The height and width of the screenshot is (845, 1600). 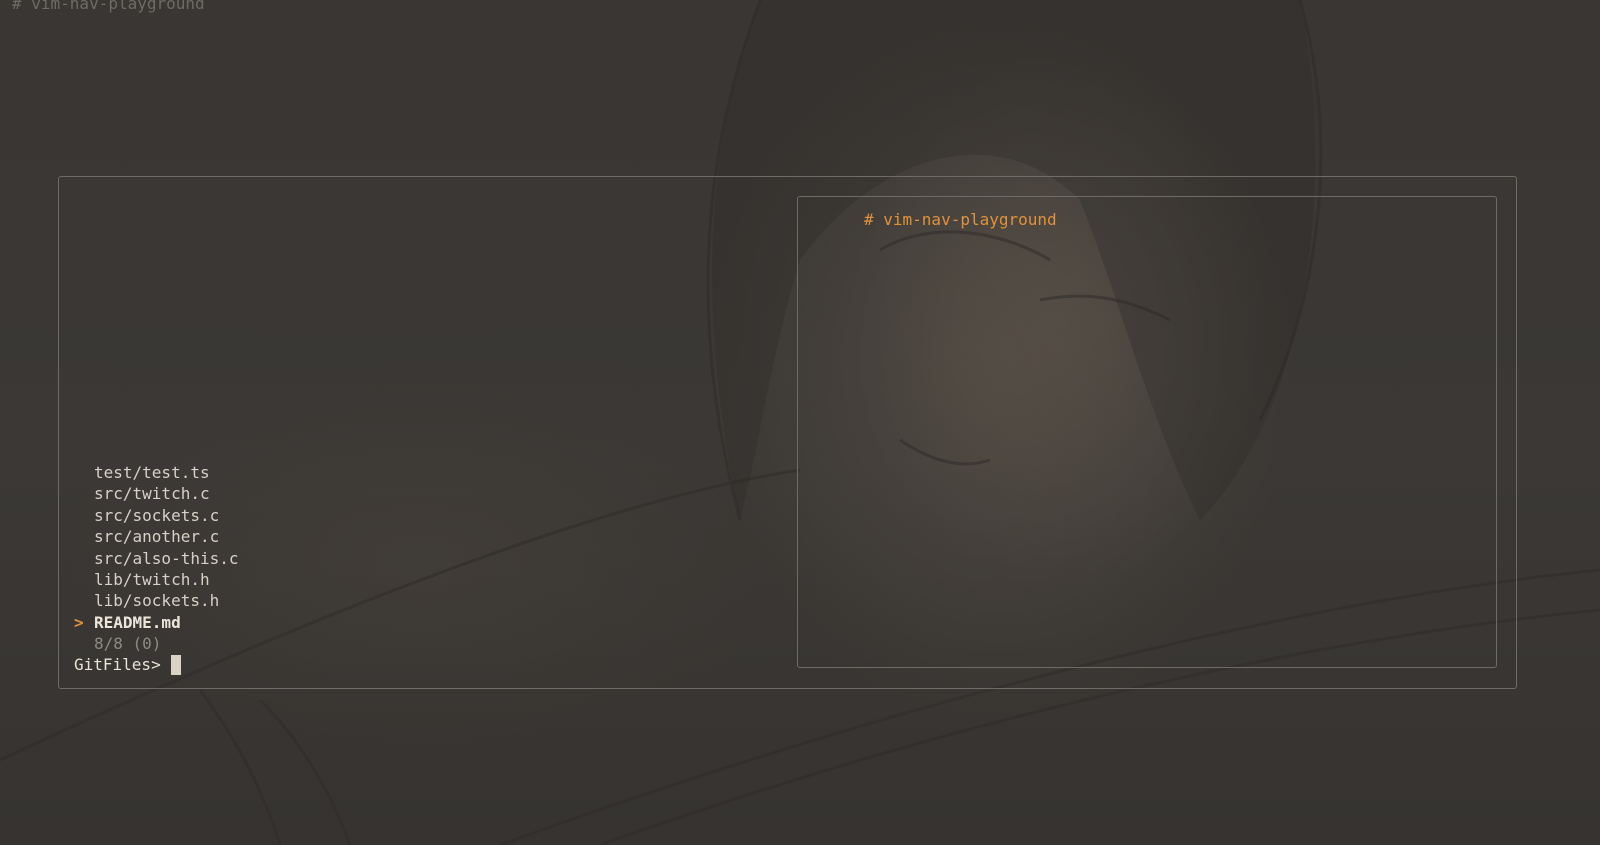 I want to click on file-list-item: > README.md, so click(x=119, y=622).